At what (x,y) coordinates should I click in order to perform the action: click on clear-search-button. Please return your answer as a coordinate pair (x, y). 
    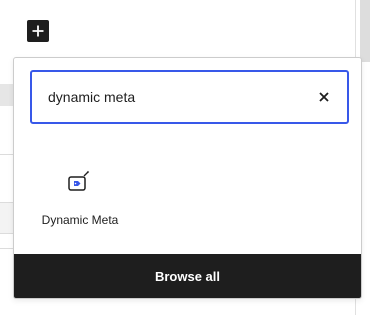
    Looking at the image, I should click on (324, 97).